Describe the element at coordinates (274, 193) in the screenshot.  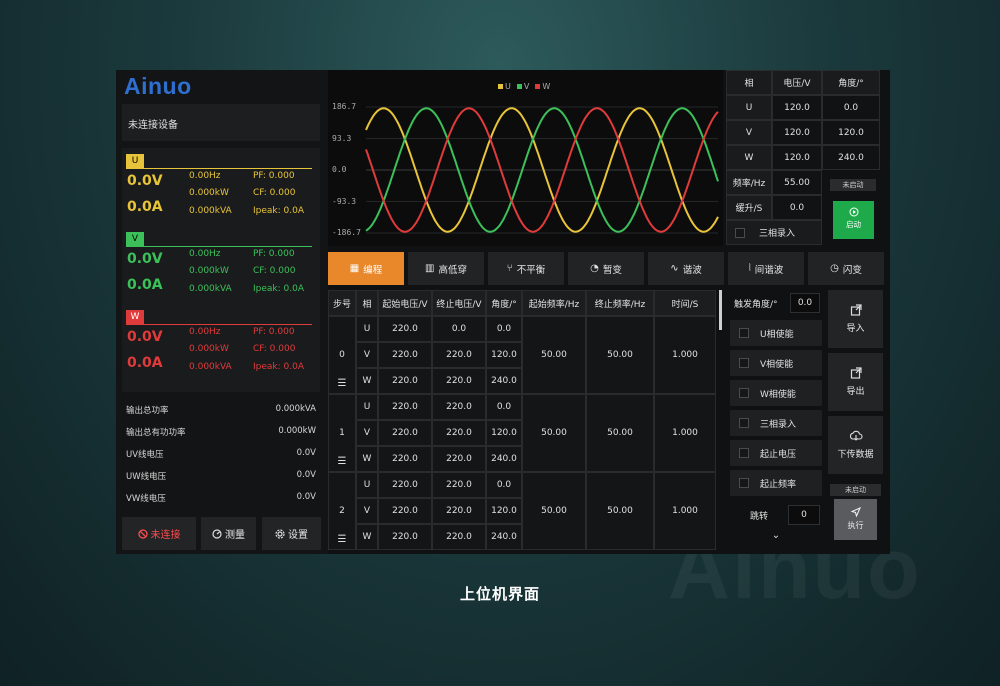
I see `phase-cf: CF: 0.000` at that location.